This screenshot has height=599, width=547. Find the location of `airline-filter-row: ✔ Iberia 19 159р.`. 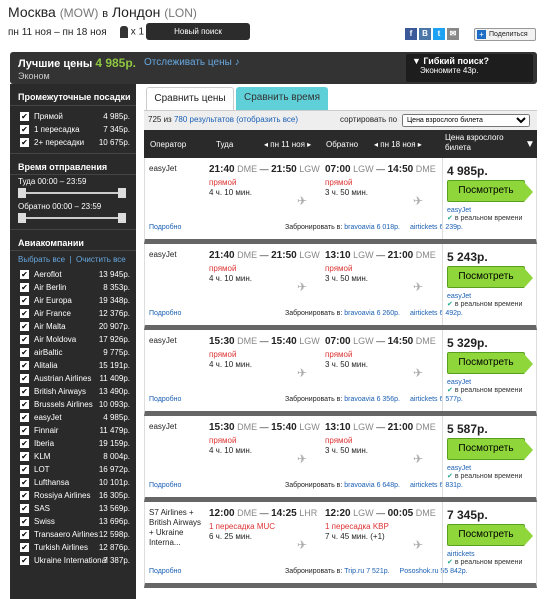

airline-filter-row: ✔ Iberia 19 159р. is located at coordinates (73, 443).